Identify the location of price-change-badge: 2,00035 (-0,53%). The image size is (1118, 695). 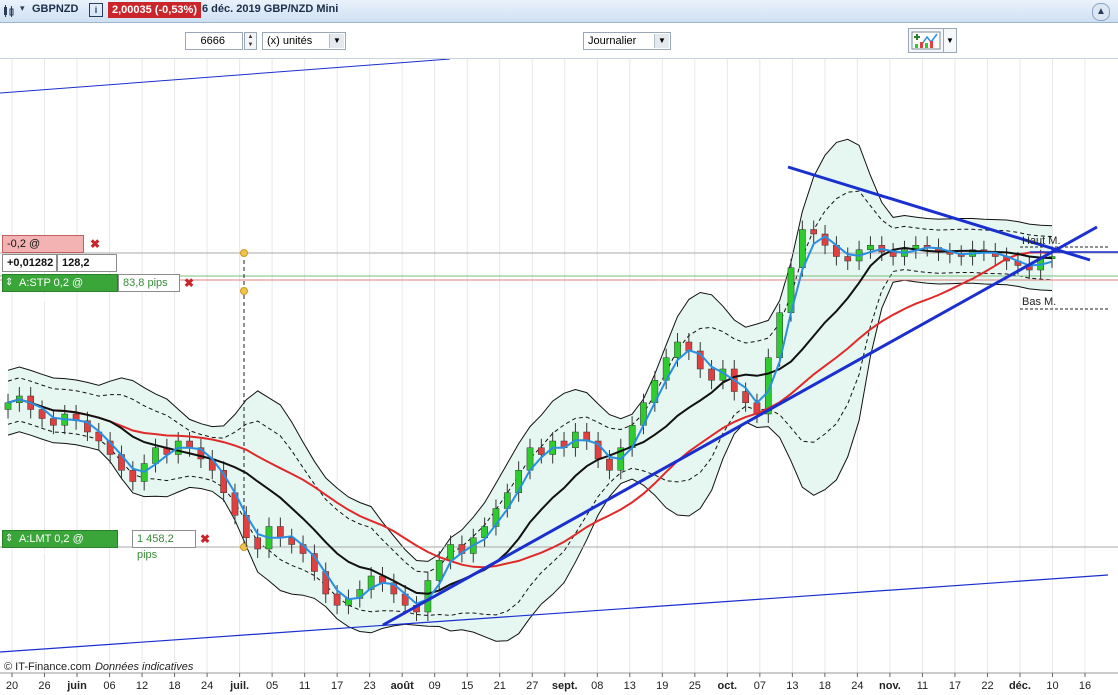
(154, 10).